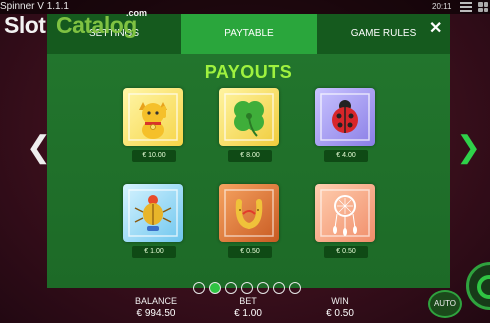 The width and height of the screenshot is (490, 323). What do you see at coordinates (340, 301) in the screenshot?
I see `win-label: WIN` at bounding box center [340, 301].